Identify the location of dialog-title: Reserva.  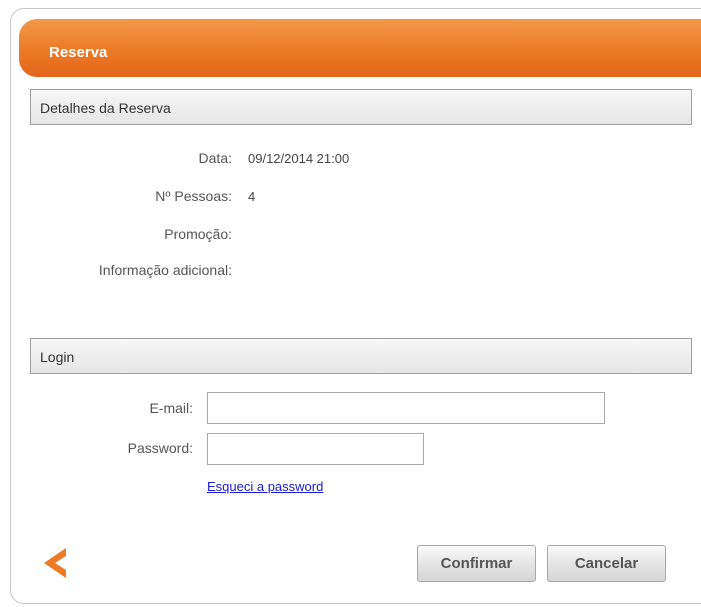
(78, 52).